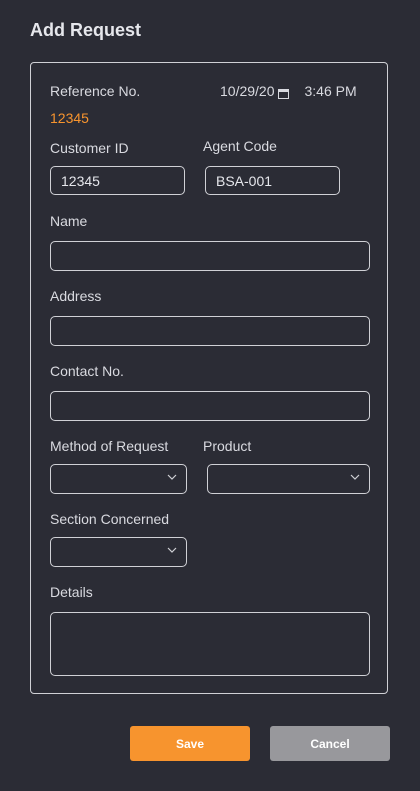 This screenshot has height=791, width=420. I want to click on address-field, so click(210, 331).